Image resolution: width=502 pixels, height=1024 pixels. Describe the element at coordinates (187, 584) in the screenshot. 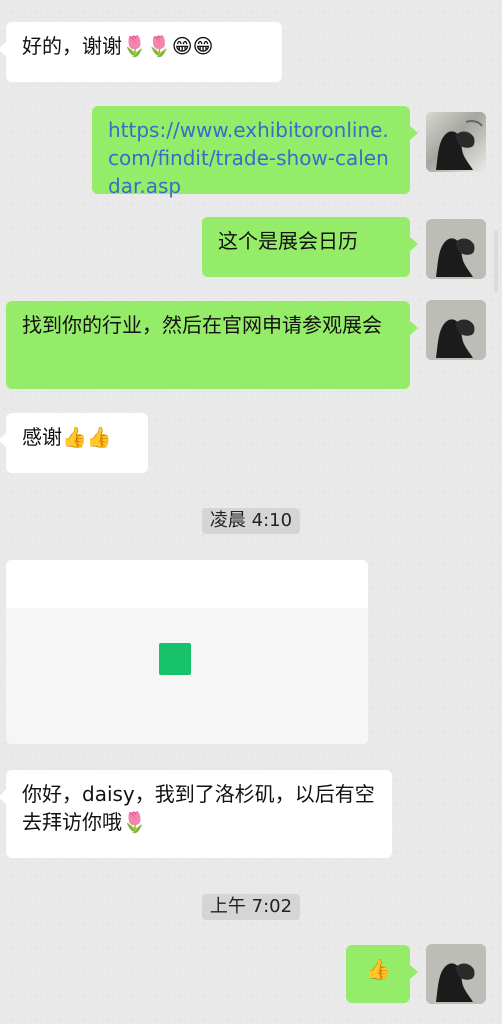

I see `card-header` at that location.